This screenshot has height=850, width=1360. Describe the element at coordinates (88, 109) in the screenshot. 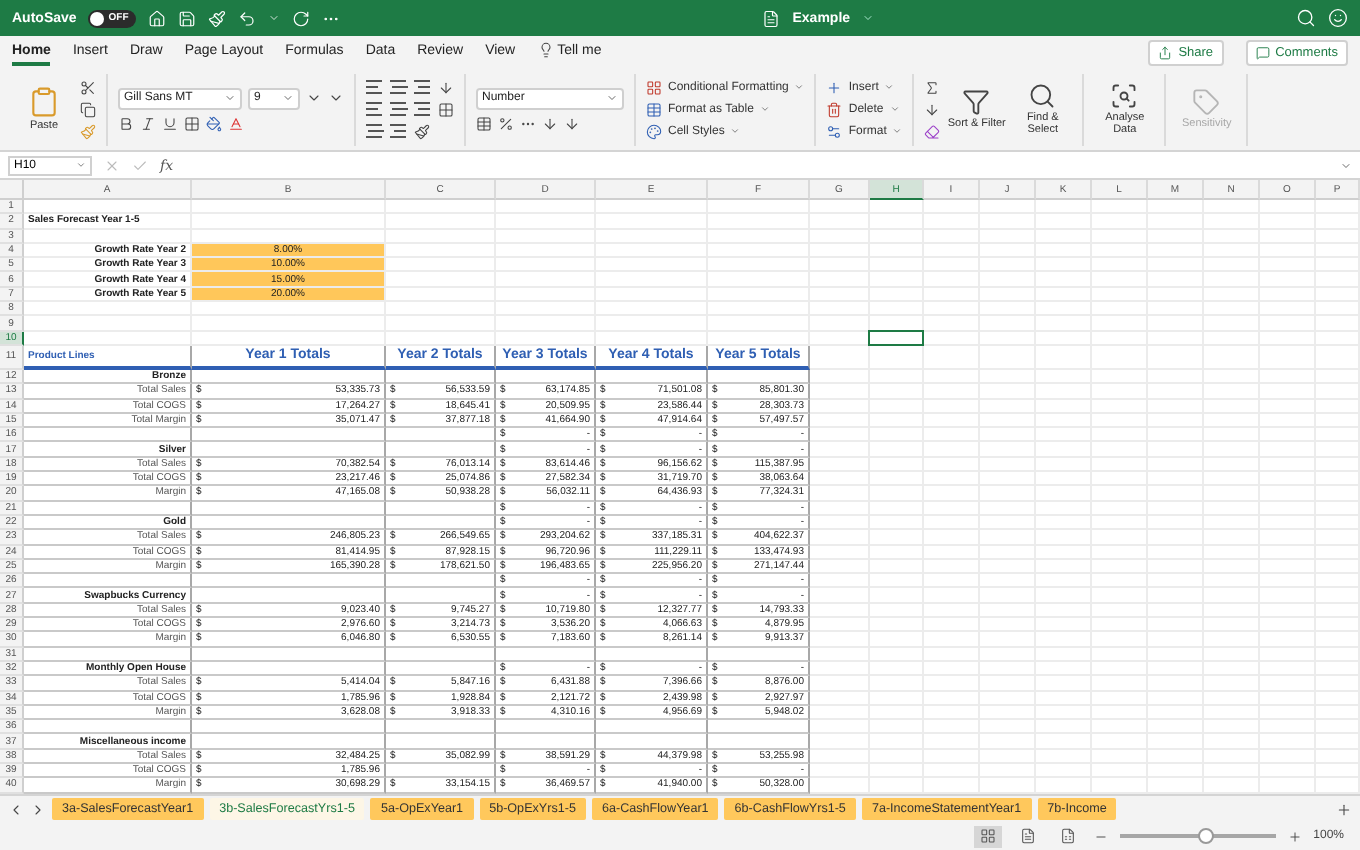

I see `copy-icon` at that location.